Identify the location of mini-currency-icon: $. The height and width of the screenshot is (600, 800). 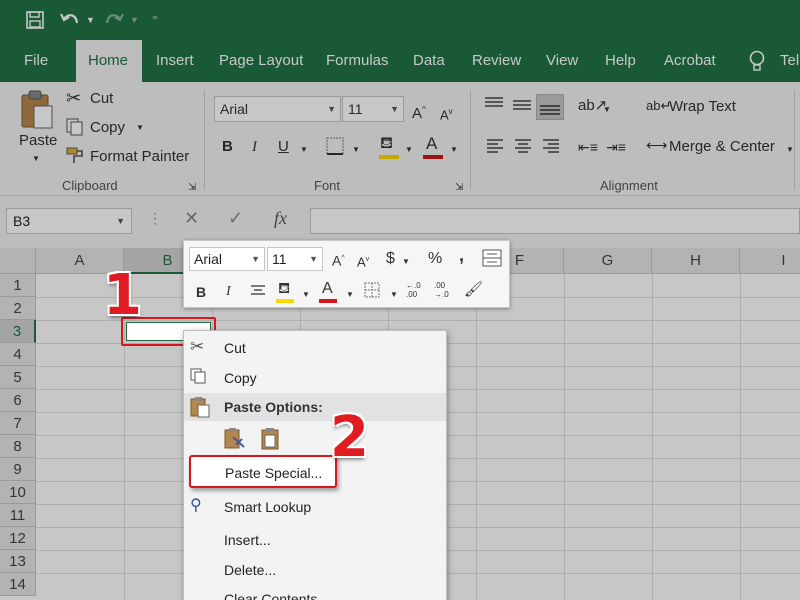
(390, 259).